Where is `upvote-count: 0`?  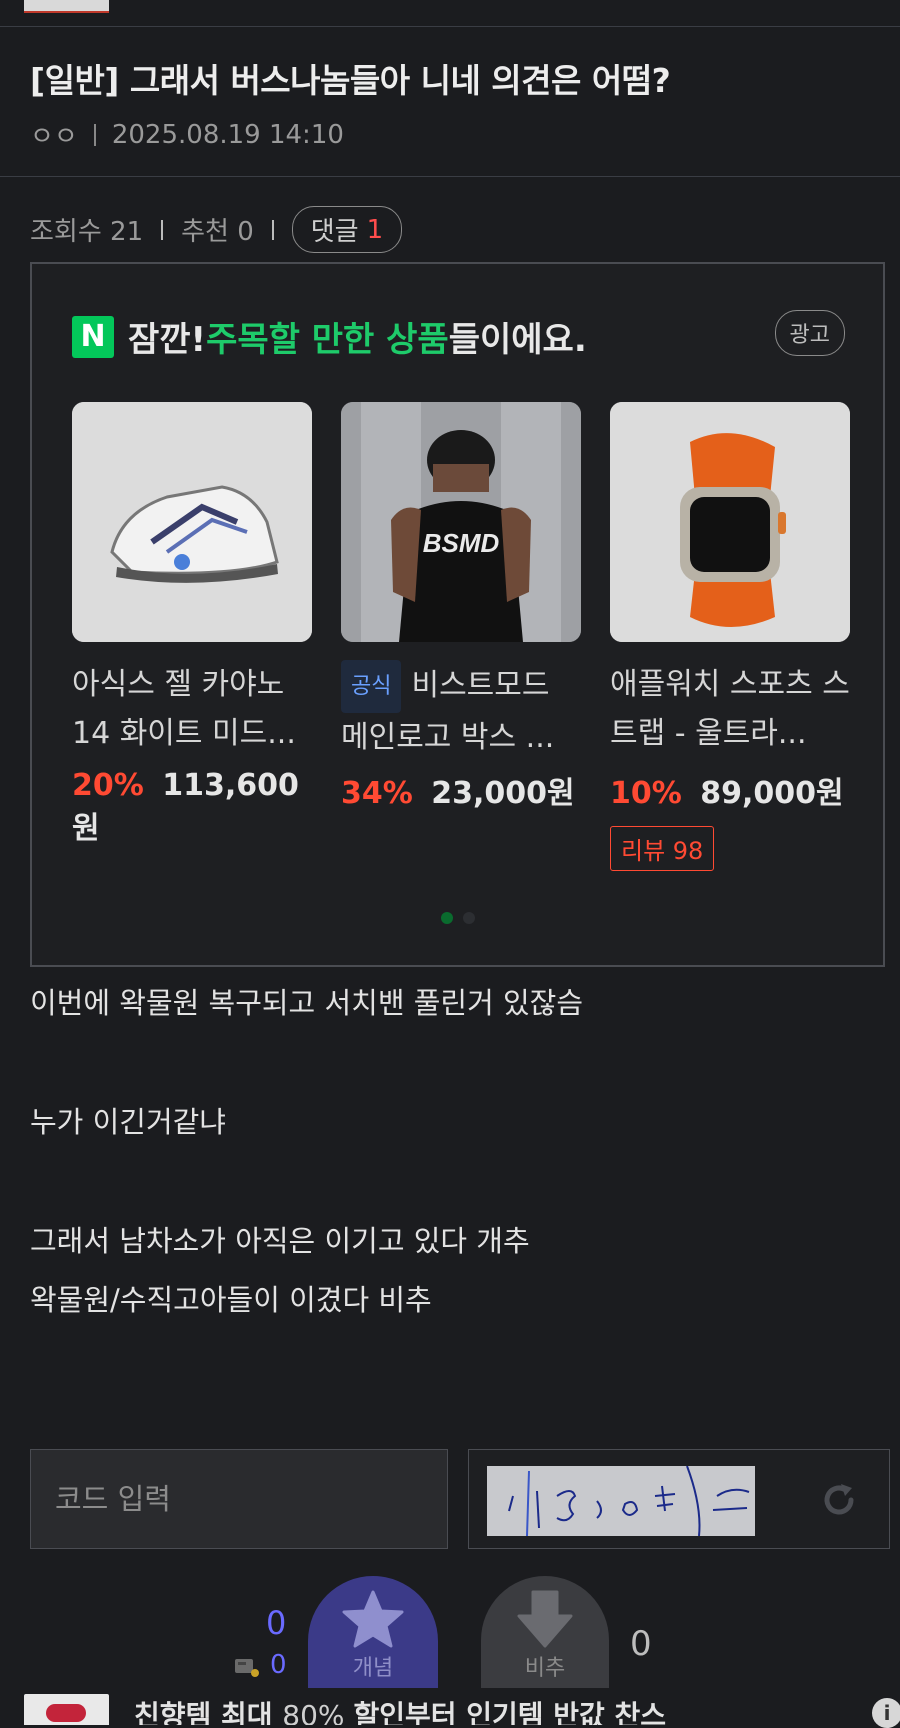 upvote-count: 0 is located at coordinates (276, 1623).